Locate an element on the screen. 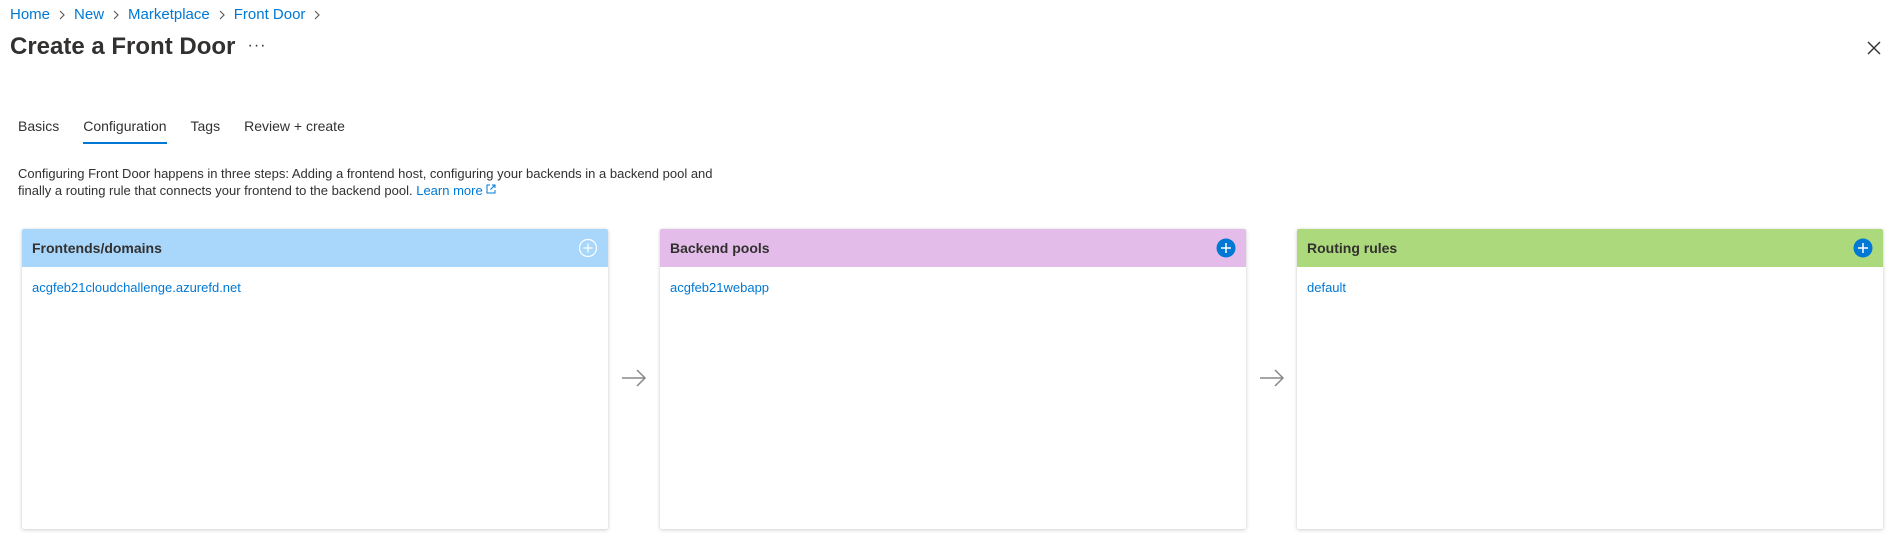  routing-rules-card-title: Routing rules is located at coordinates (1352, 248).